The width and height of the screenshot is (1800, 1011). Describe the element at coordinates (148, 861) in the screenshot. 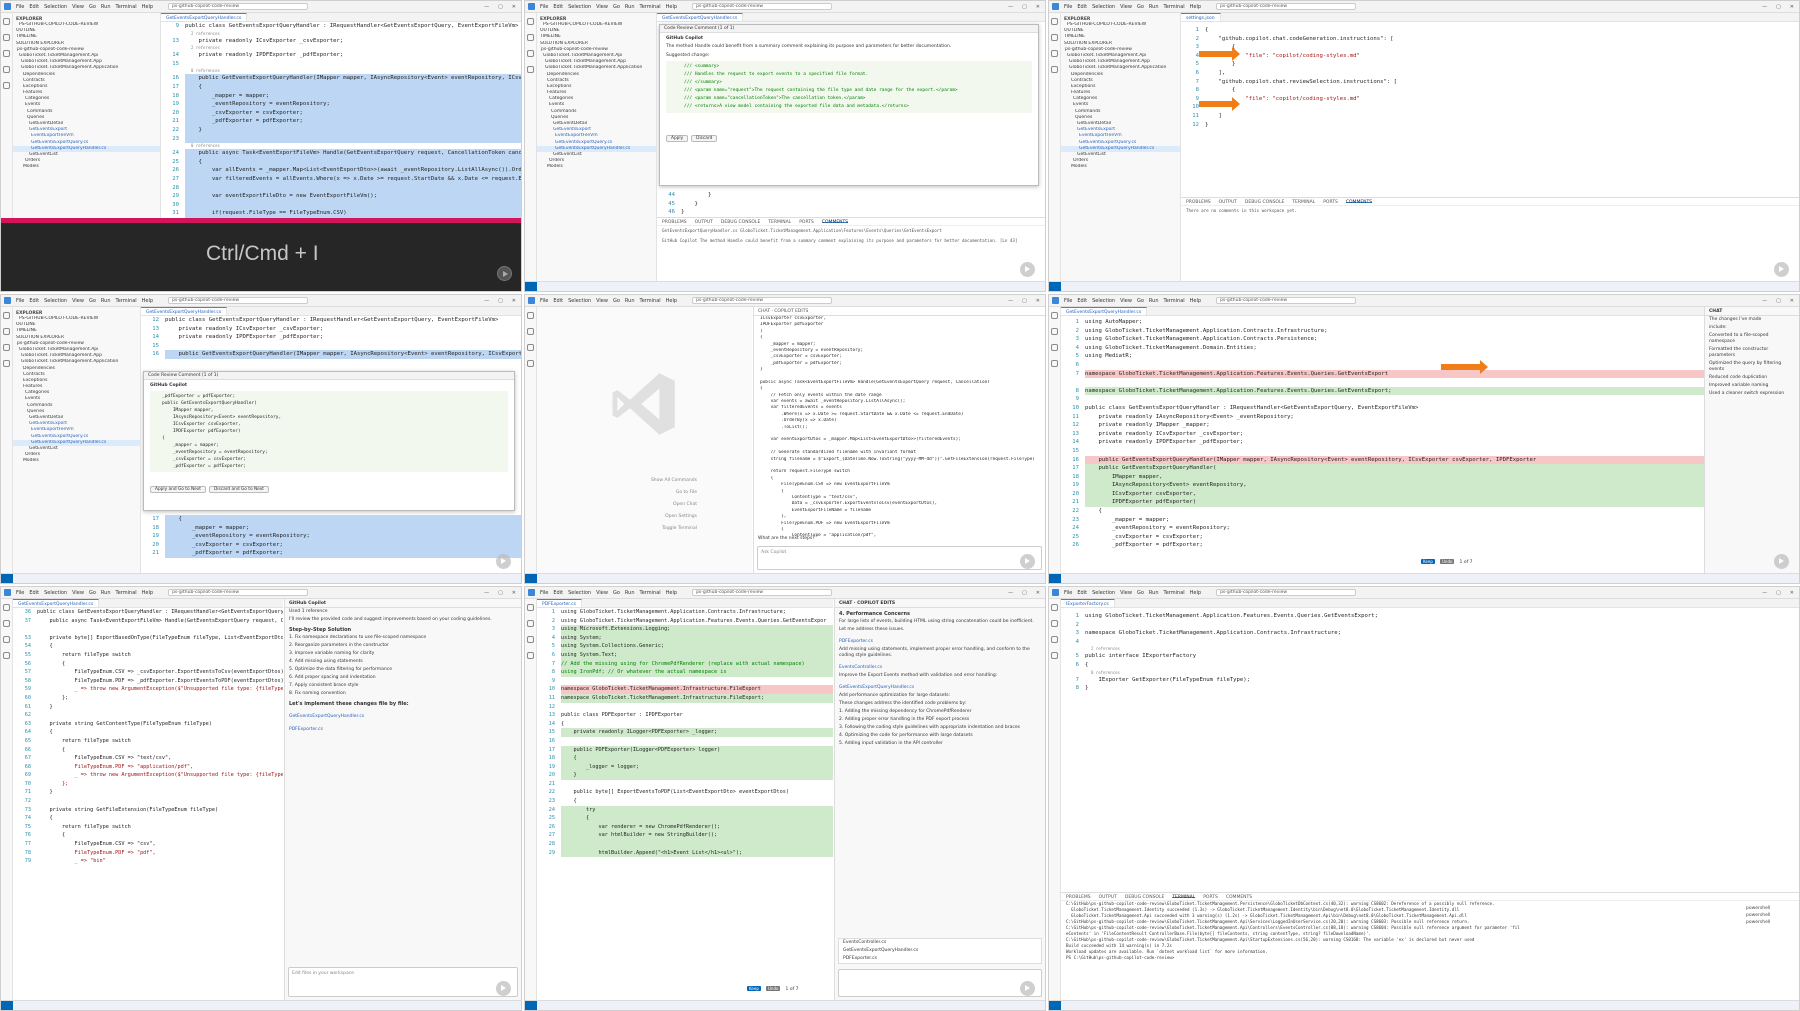

I see `code-line: 79 _ => "bin"` at that location.